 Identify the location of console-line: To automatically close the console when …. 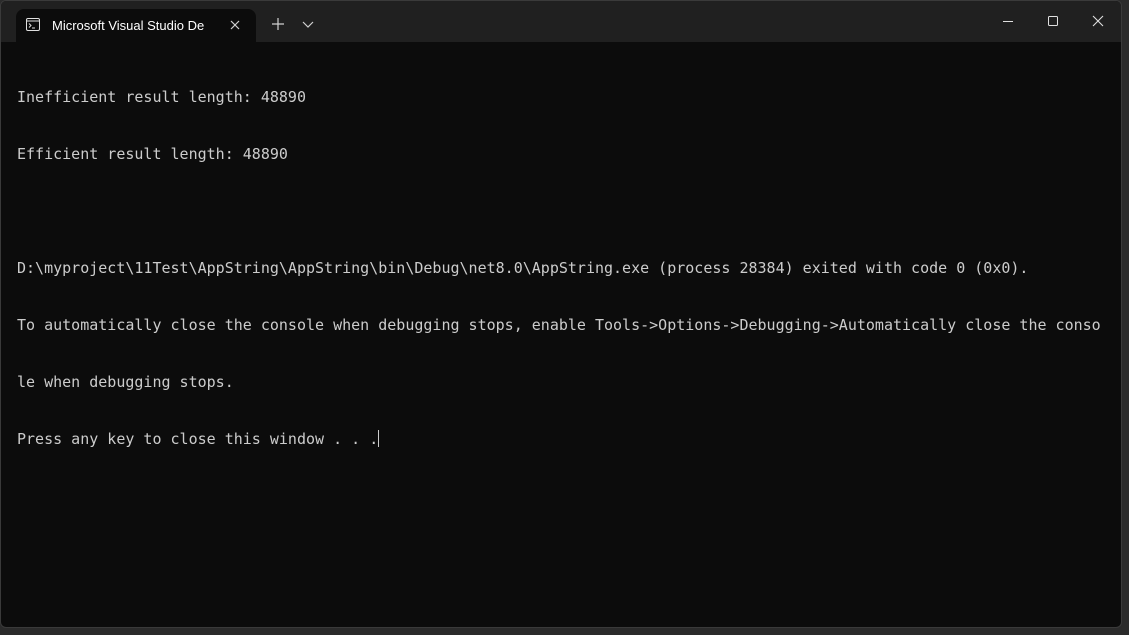
(559, 325).